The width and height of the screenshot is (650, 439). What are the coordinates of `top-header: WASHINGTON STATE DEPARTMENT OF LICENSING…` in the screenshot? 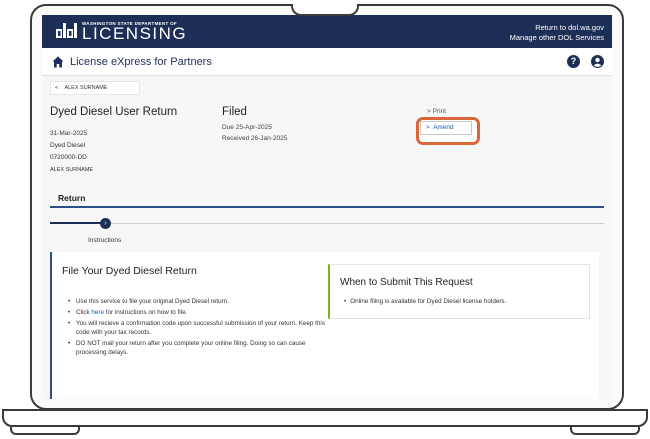 It's located at (327, 31).